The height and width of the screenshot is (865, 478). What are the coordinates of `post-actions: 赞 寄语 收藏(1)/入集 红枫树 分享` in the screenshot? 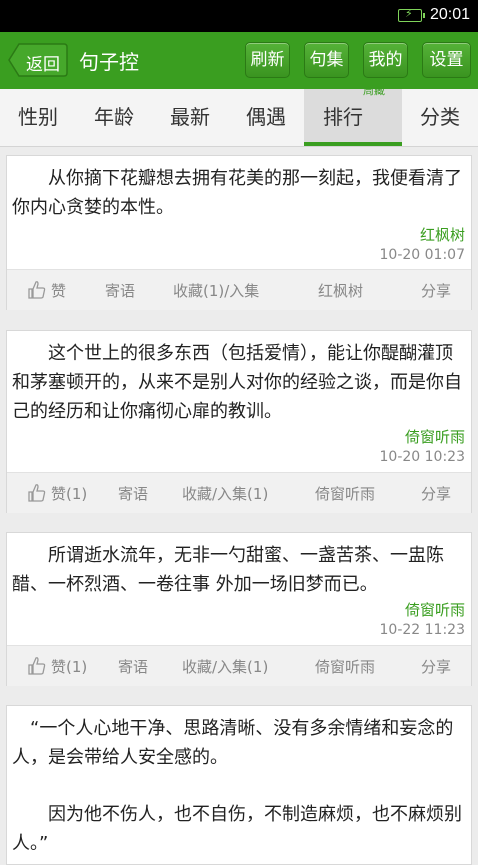 It's located at (239, 289).